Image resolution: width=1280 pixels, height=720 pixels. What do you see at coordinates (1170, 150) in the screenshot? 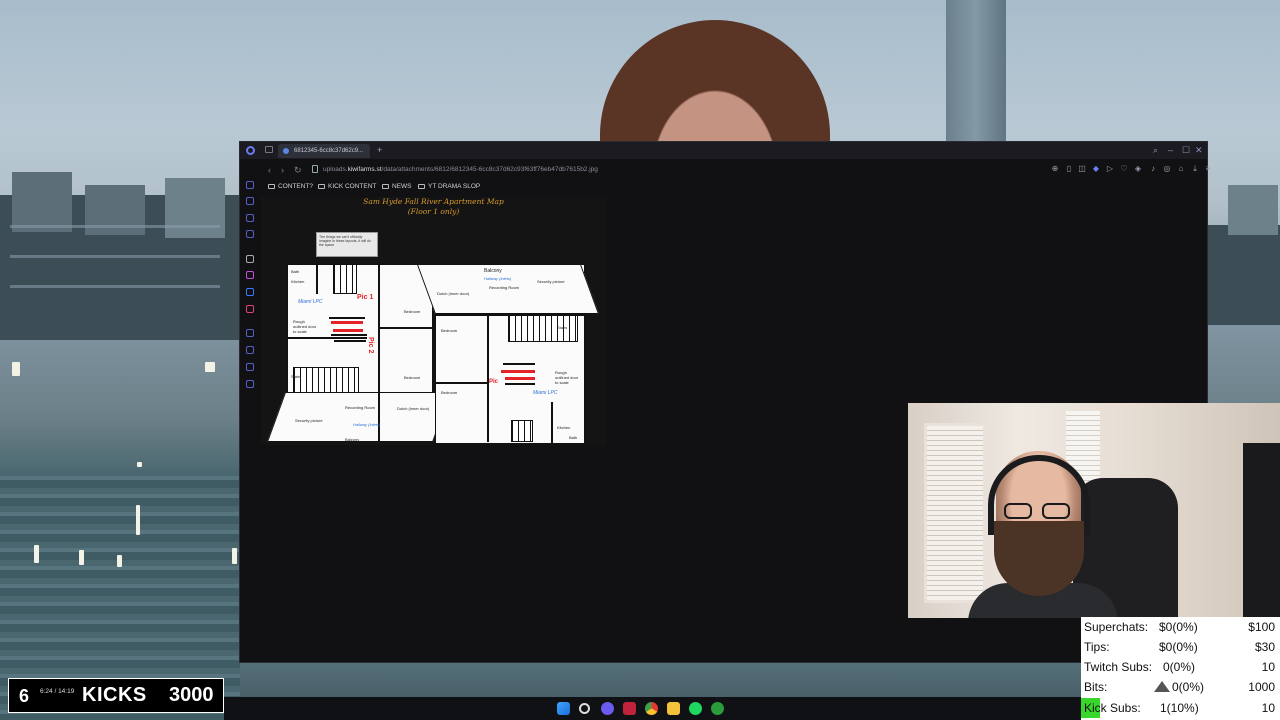
I see `minimize-icon: –` at bounding box center [1170, 150].